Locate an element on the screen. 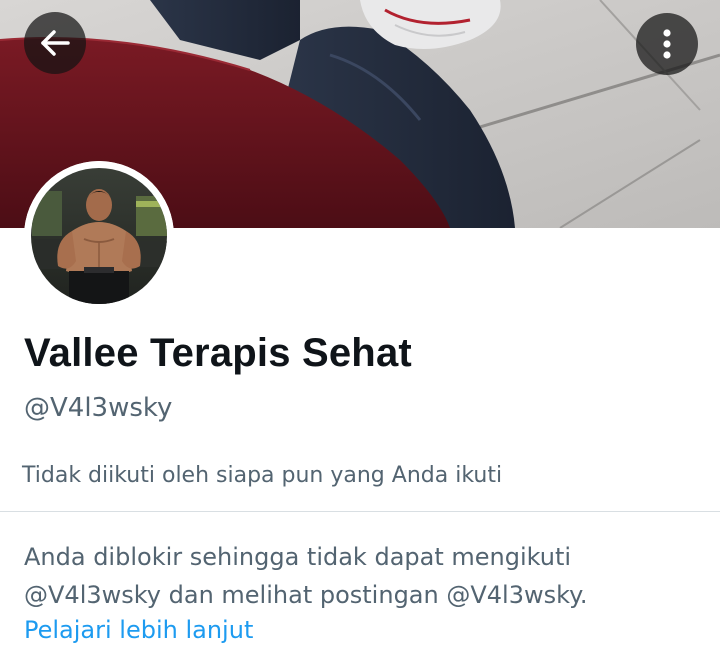 This screenshot has width=720, height=660. section-divider is located at coordinates (360, 511).